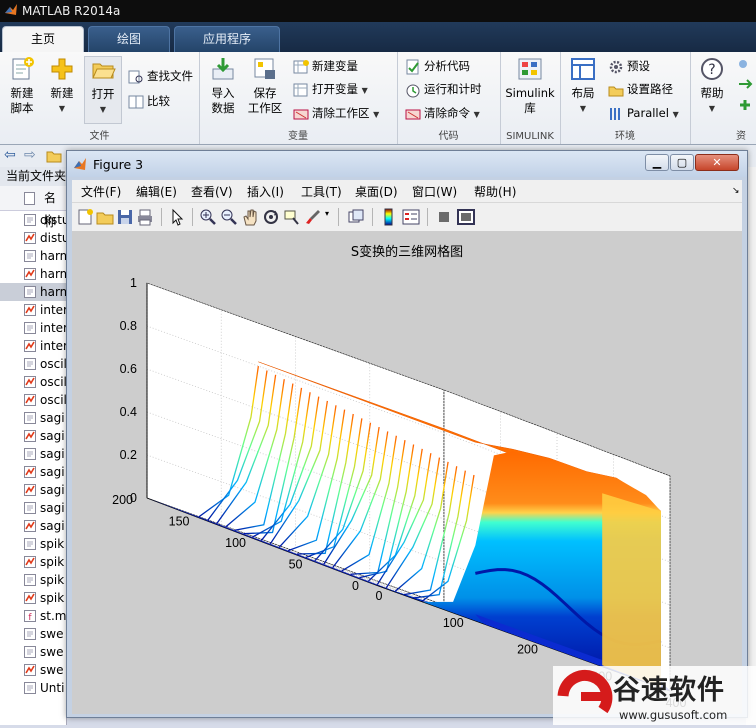 The height and width of the screenshot is (728, 756). What do you see at coordinates (437, 66) in the screenshot?
I see `analyze-code-button: 分析代码` at bounding box center [437, 66].